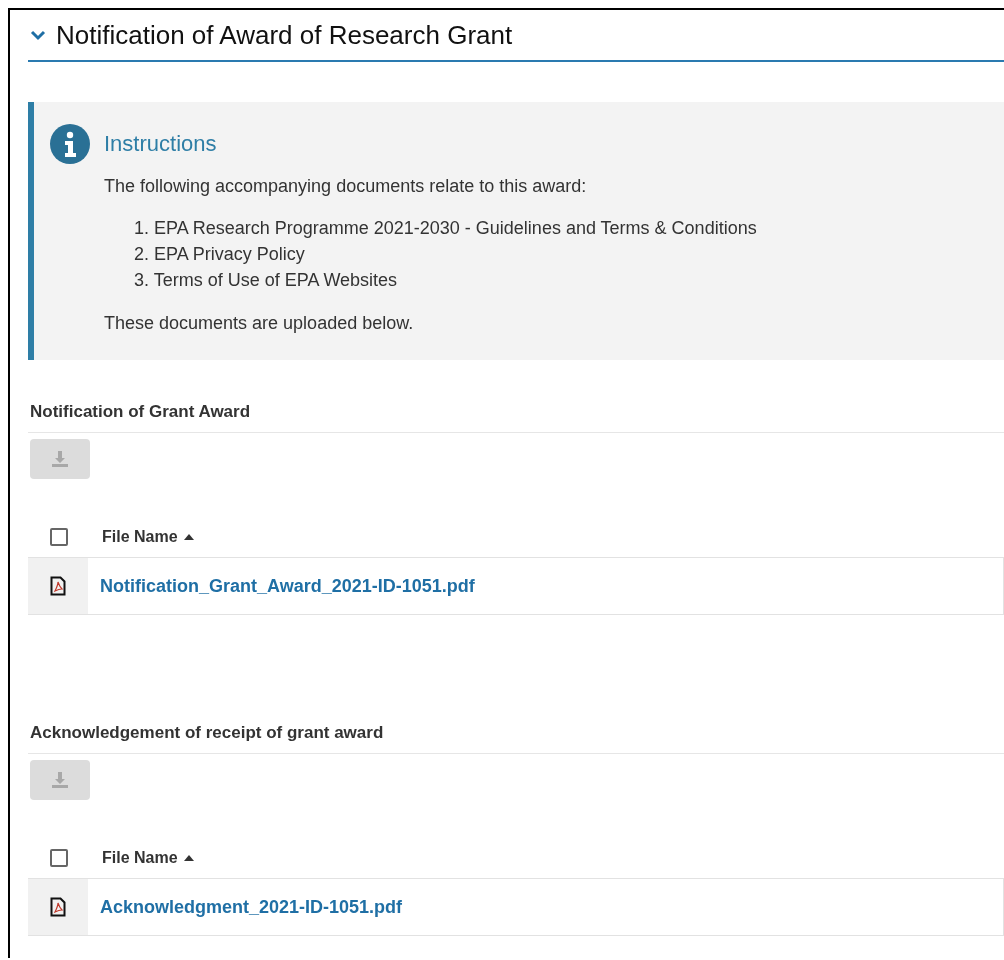 The image size is (1004, 960). What do you see at coordinates (346, 186) in the screenshot?
I see `instructions-text: The following accompanying documents relate to this award:` at bounding box center [346, 186].